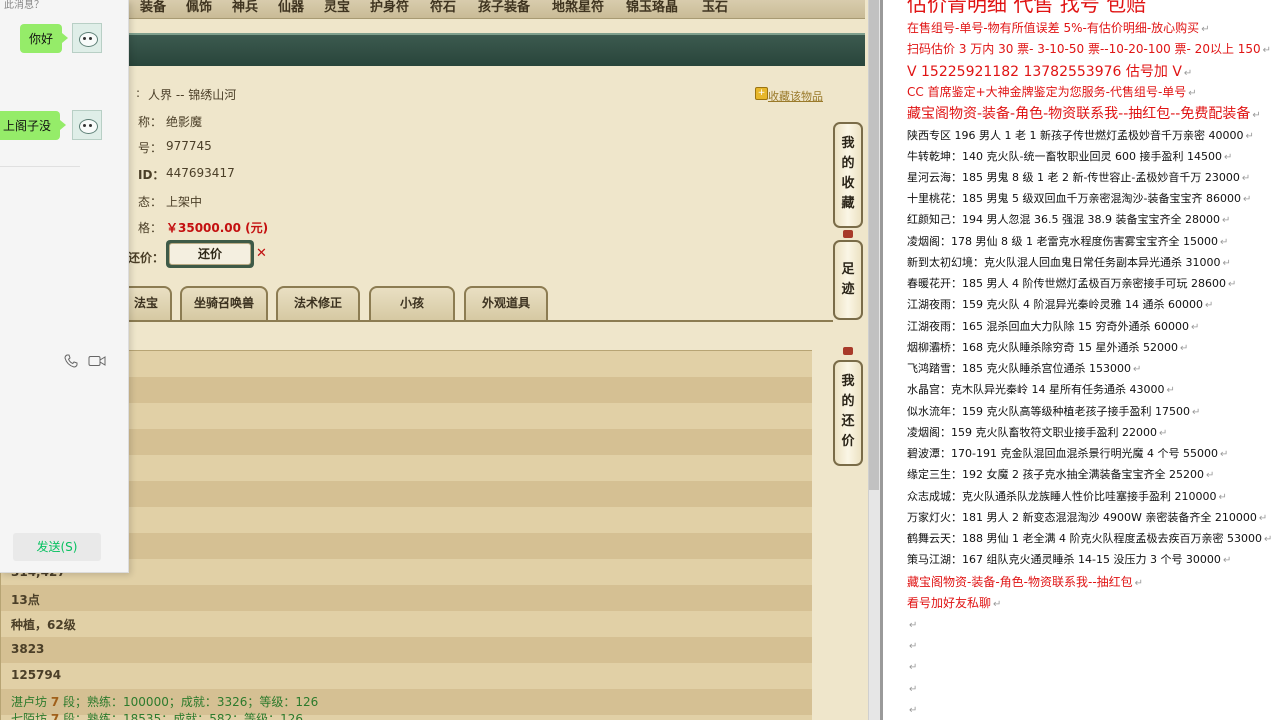 This screenshot has height=720, width=1280. Describe the element at coordinates (578, 7) in the screenshot. I see `nav-item-star-talisman: 地煞星符` at that location.